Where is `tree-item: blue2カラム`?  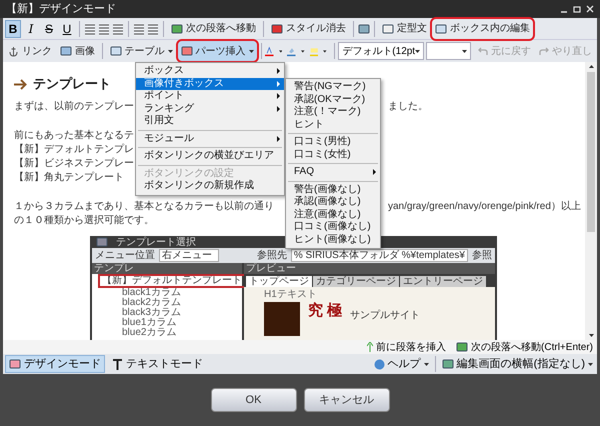
tree-item: blue2カラム is located at coordinates (149, 333).